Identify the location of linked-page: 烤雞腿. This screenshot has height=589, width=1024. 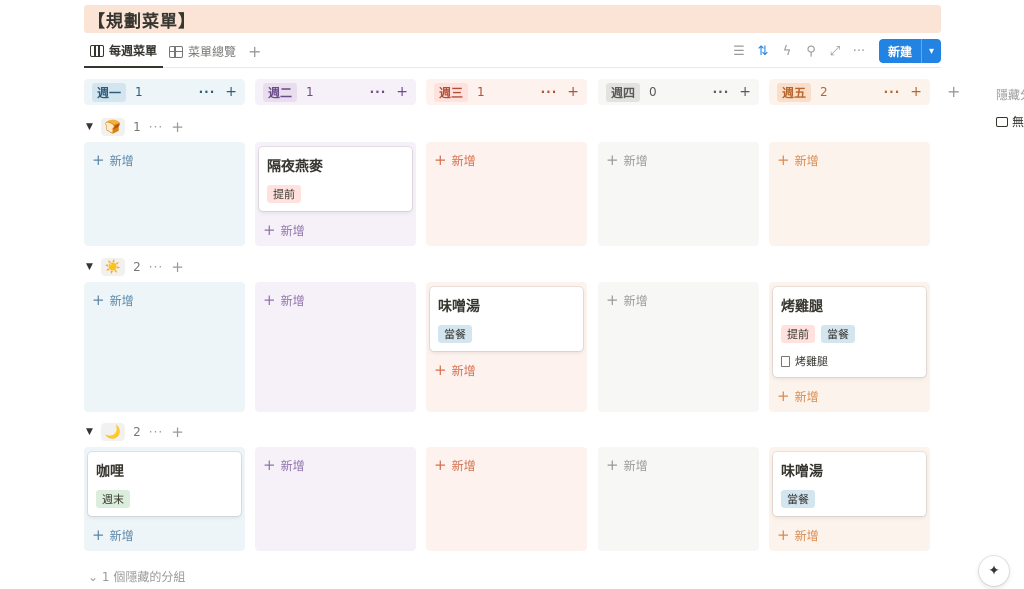
(849, 361).